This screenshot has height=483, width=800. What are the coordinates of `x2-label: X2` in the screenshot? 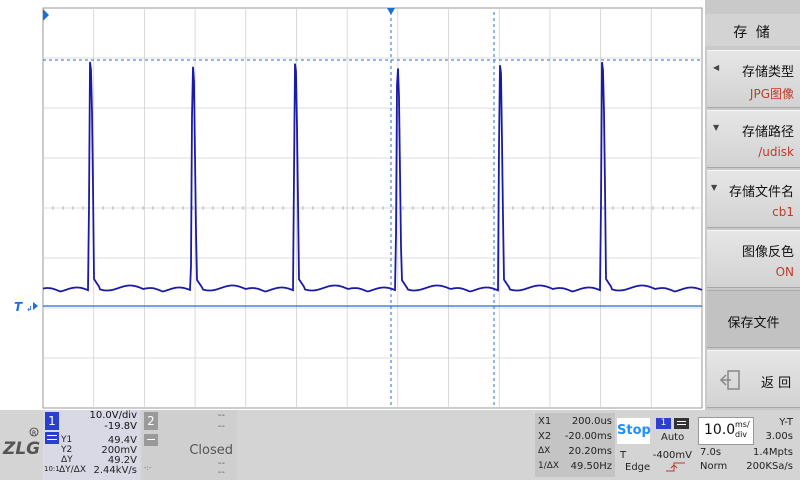 It's located at (545, 436).